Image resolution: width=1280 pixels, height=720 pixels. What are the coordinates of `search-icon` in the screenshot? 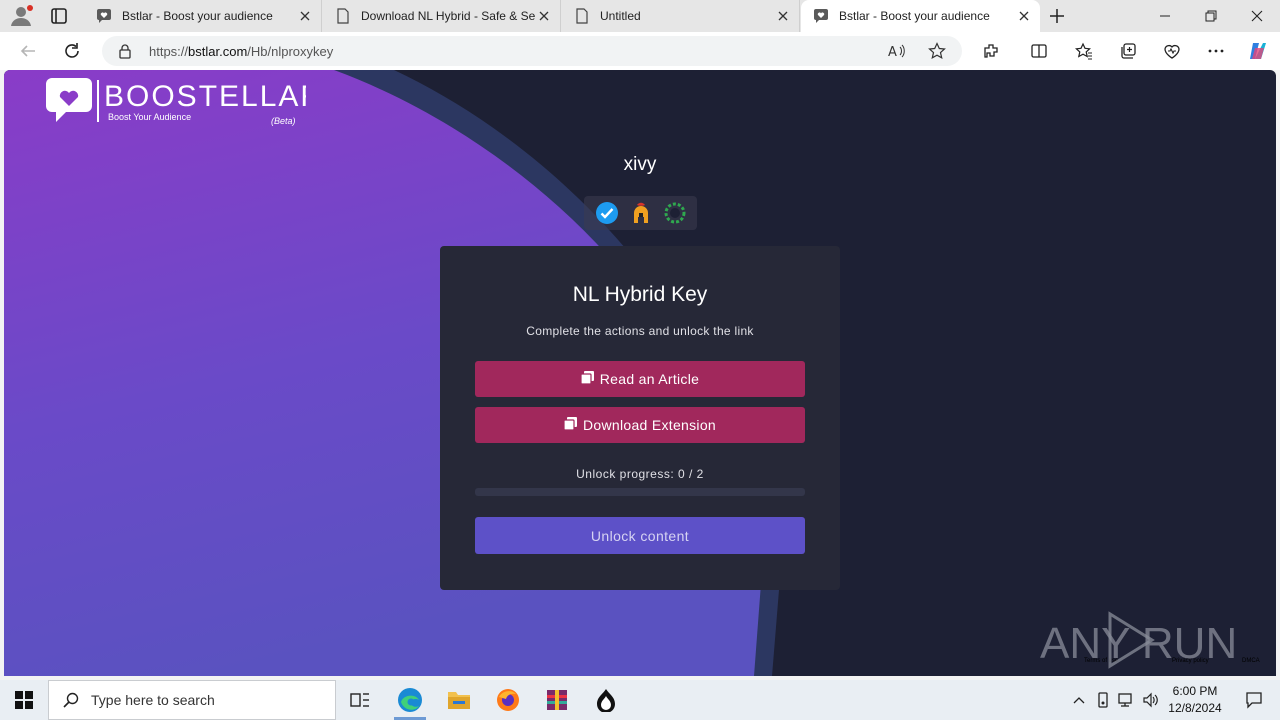 It's located at (71, 700).